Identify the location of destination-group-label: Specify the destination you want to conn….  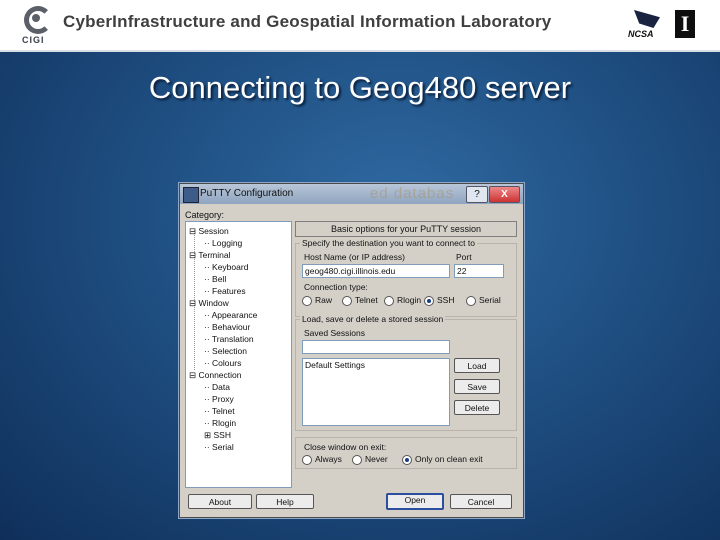
(388, 243).